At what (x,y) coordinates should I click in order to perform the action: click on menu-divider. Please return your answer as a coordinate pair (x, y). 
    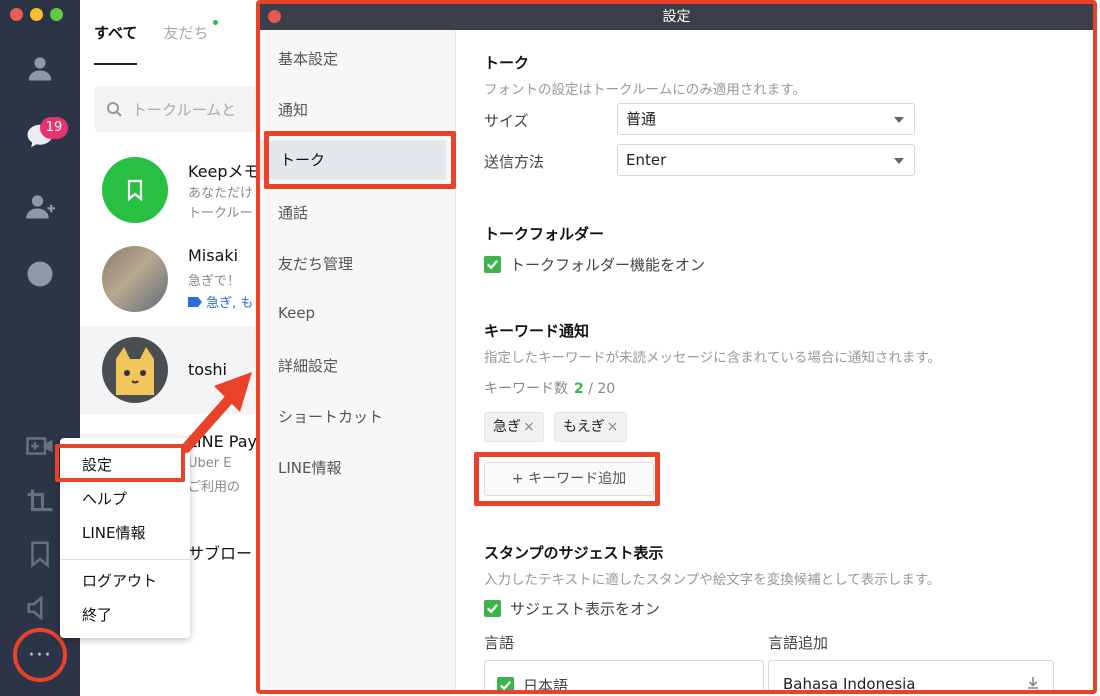
    Looking at the image, I should click on (125, 559).